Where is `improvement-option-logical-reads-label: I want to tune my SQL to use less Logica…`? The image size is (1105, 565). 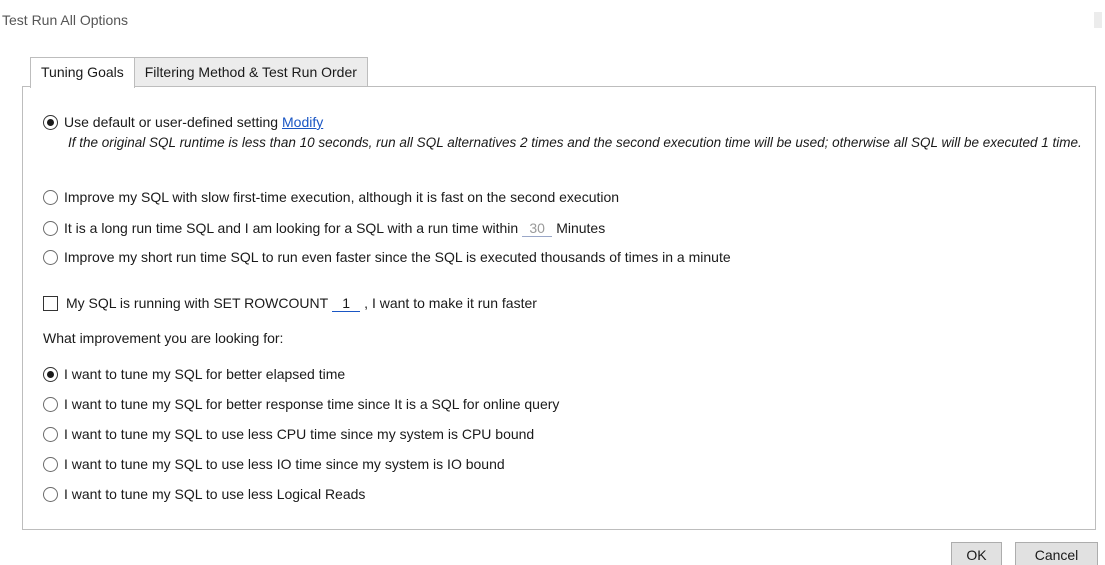
improvement-option-logical-reads-label: I want to tune my SQL to use less Logica… is located at coordinates (215, 494).